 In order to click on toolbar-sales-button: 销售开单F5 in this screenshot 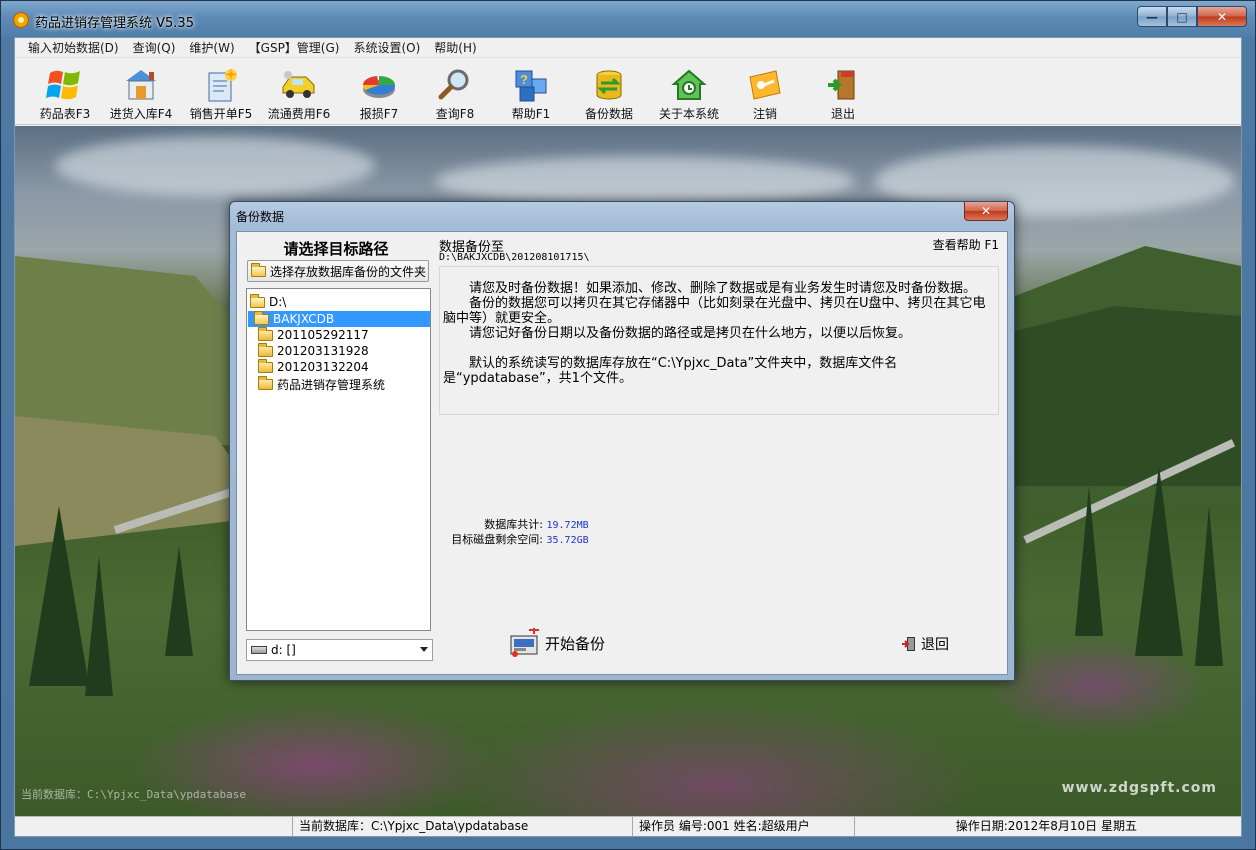, I will do `click(221, 93)`.